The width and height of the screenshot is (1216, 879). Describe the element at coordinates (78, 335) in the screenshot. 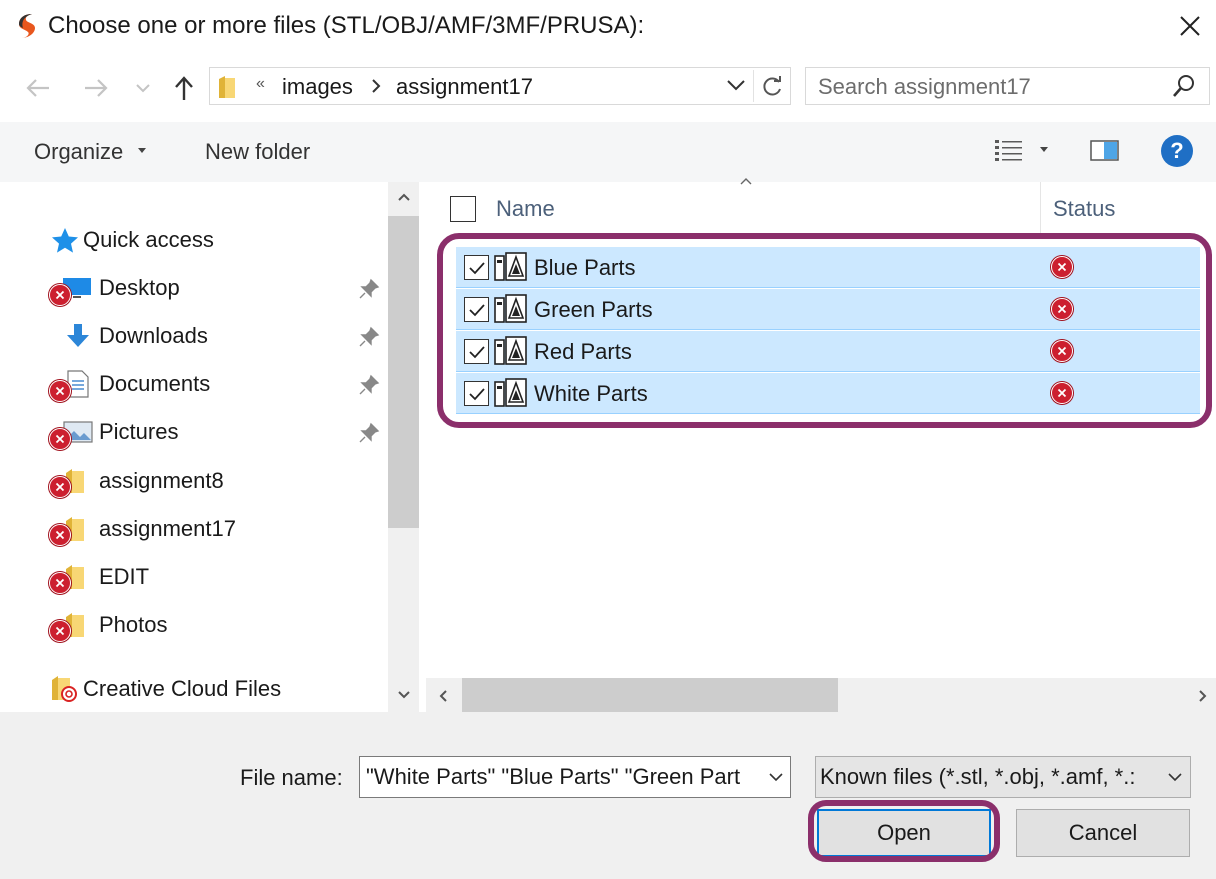

I see `download-arrow-icon` at that location.